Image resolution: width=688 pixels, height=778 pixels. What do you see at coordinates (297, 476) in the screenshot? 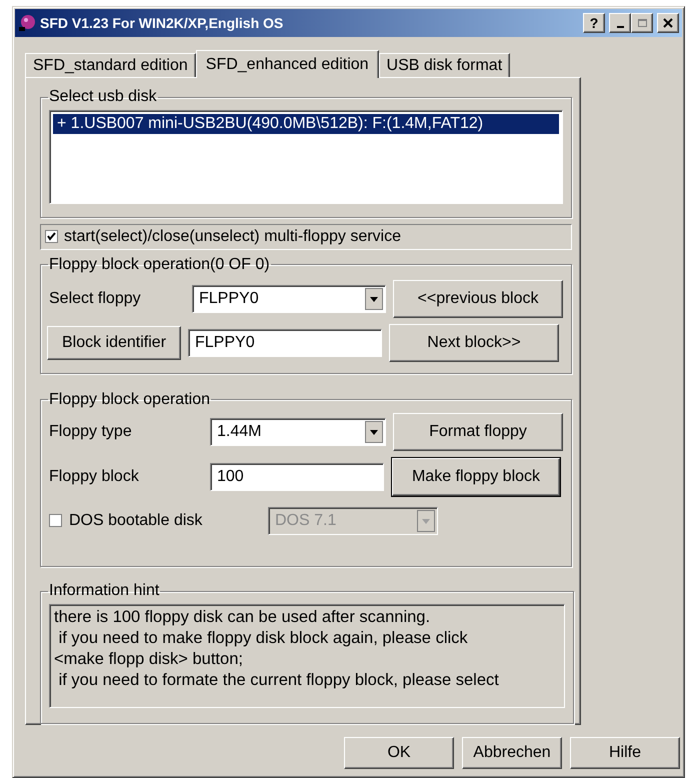
I see `input-field: 100` at bounding box center [297, 476].